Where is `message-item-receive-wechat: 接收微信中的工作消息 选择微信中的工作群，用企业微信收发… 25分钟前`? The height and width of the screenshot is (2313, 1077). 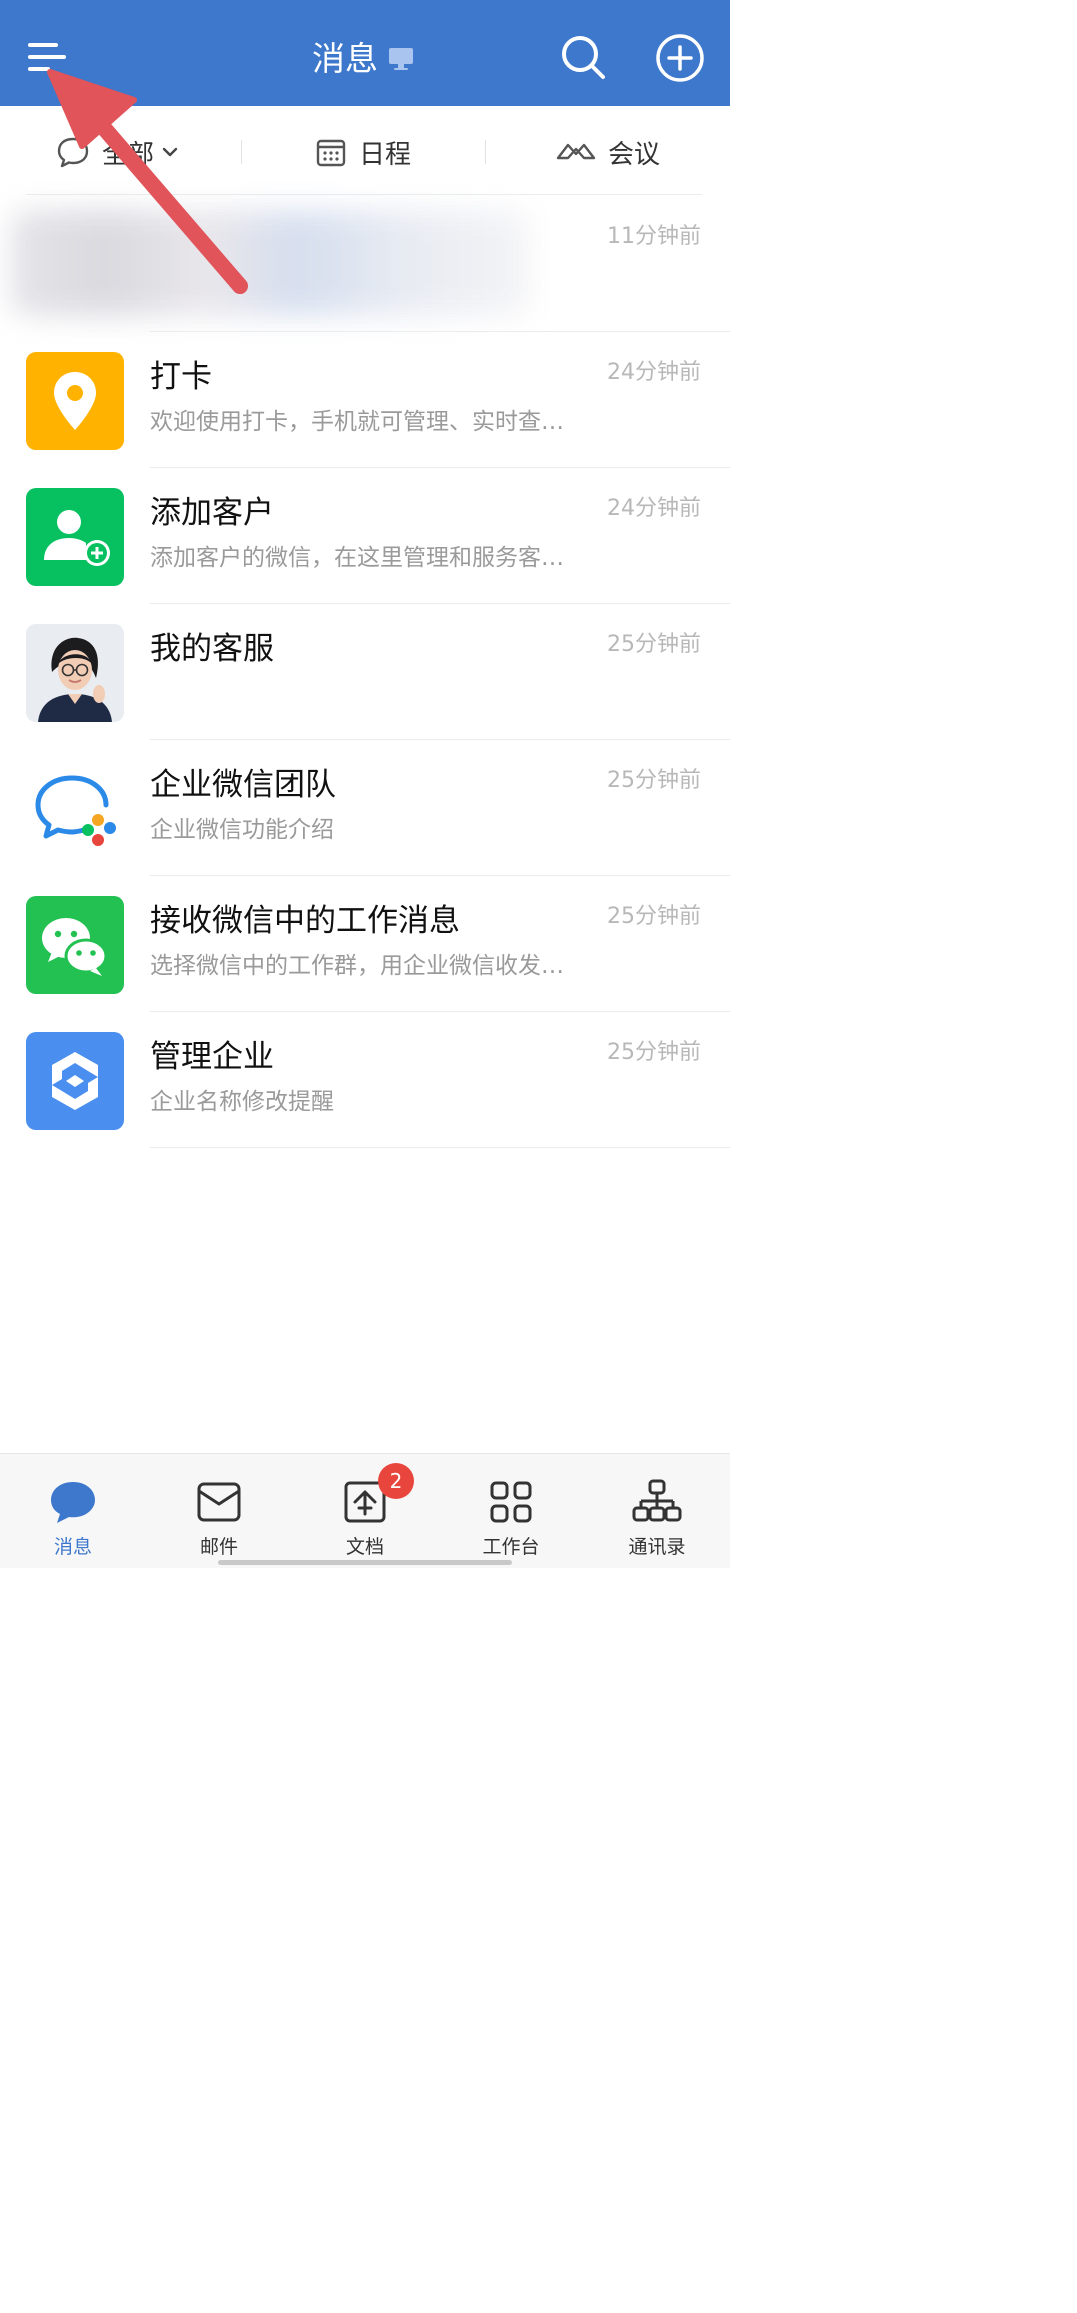
message-item-receive-wechat: 接收微信中的工作消息 选择微信中的工作群，用企业微信收发… 25分钟前 is located at coordinates (365, 944).